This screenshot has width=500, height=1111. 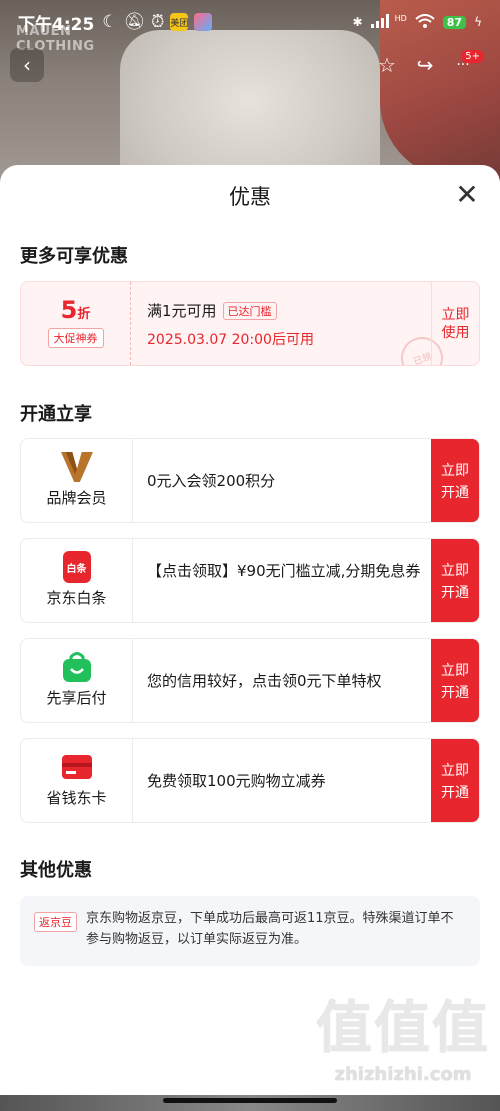 I want to click on status-bar: 下午4:25 ☾ 🔕︎ ⏰︎ 美团 ✱ HD 87 ϟ, so click(x=250, y=22).